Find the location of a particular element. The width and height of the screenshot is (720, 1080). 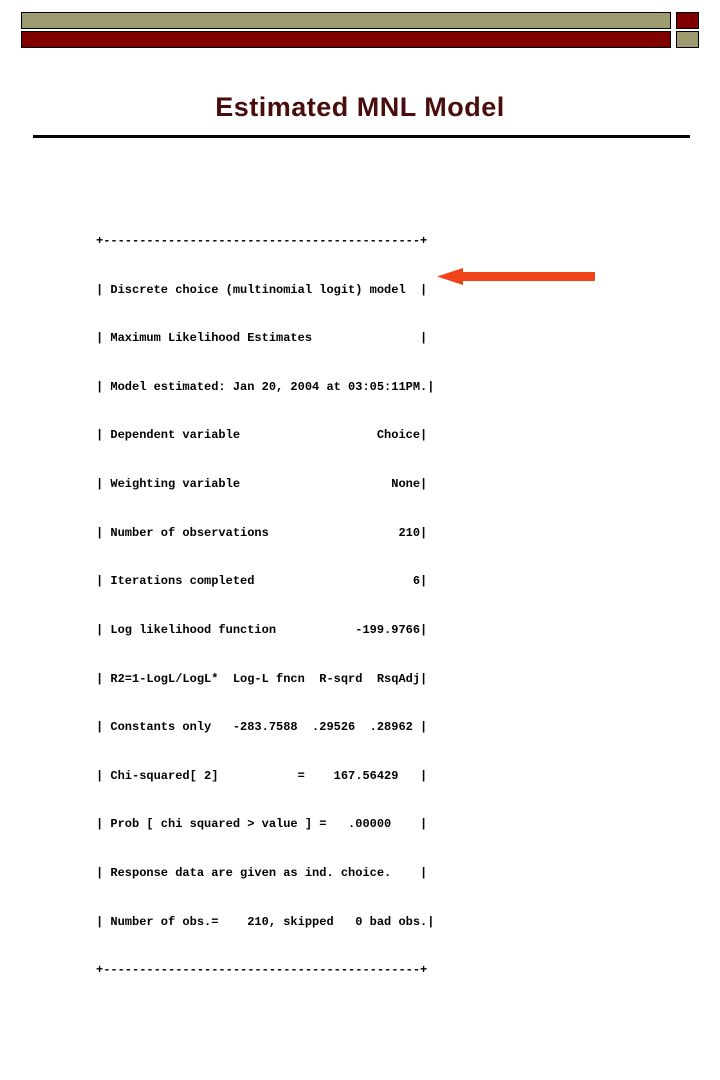

header-bar-row-bottom is located at coordinates (360, 39).